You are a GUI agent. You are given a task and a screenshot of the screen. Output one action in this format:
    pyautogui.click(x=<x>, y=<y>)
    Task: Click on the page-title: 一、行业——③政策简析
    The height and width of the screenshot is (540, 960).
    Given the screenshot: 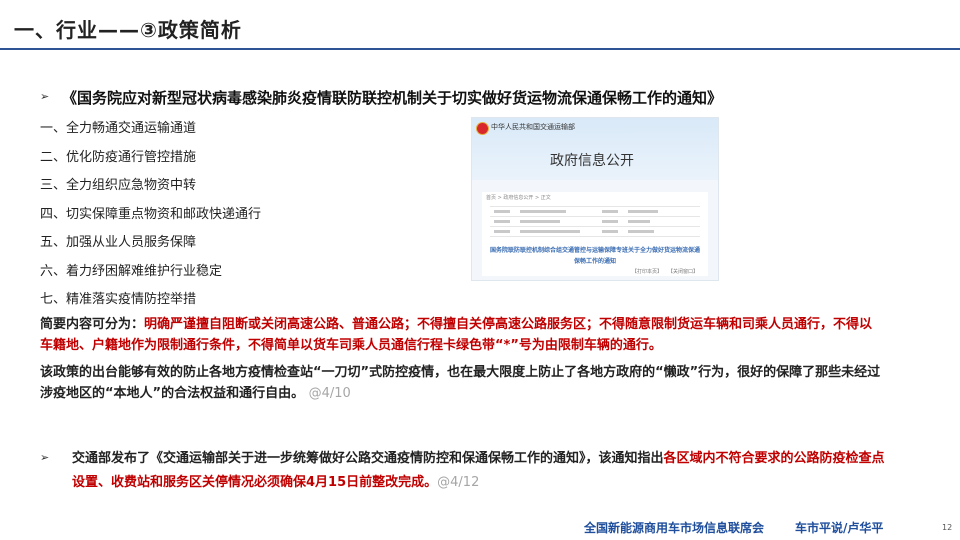 What is the action you would take?
    pyautogui.click(x=128, y=30)
    